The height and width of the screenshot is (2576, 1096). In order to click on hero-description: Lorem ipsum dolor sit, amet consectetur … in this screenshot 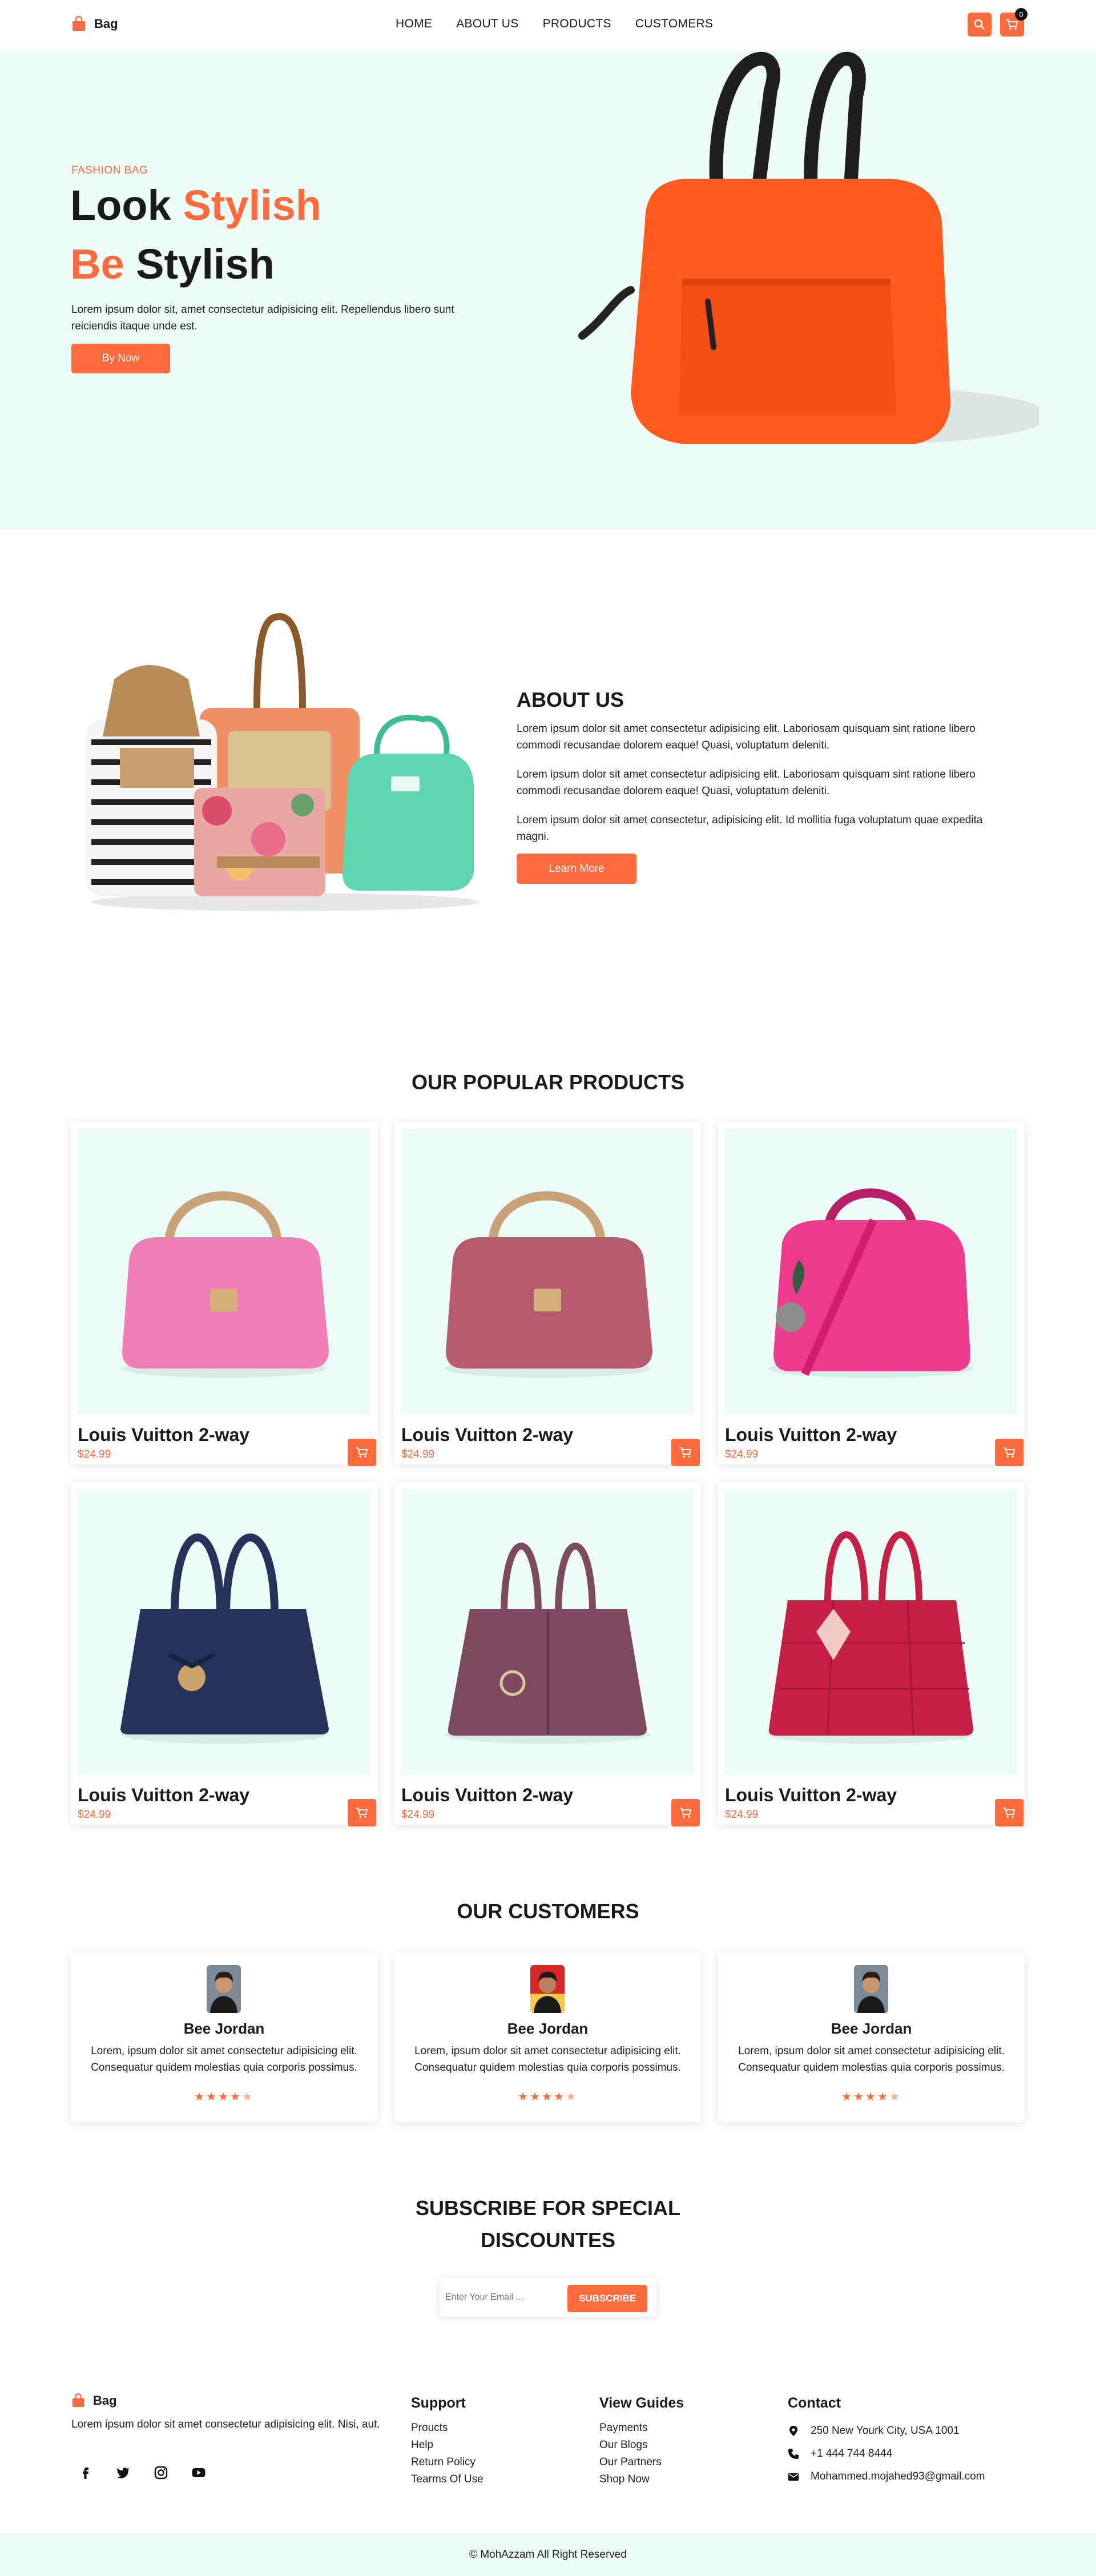, I will do `click(262, 318)`.